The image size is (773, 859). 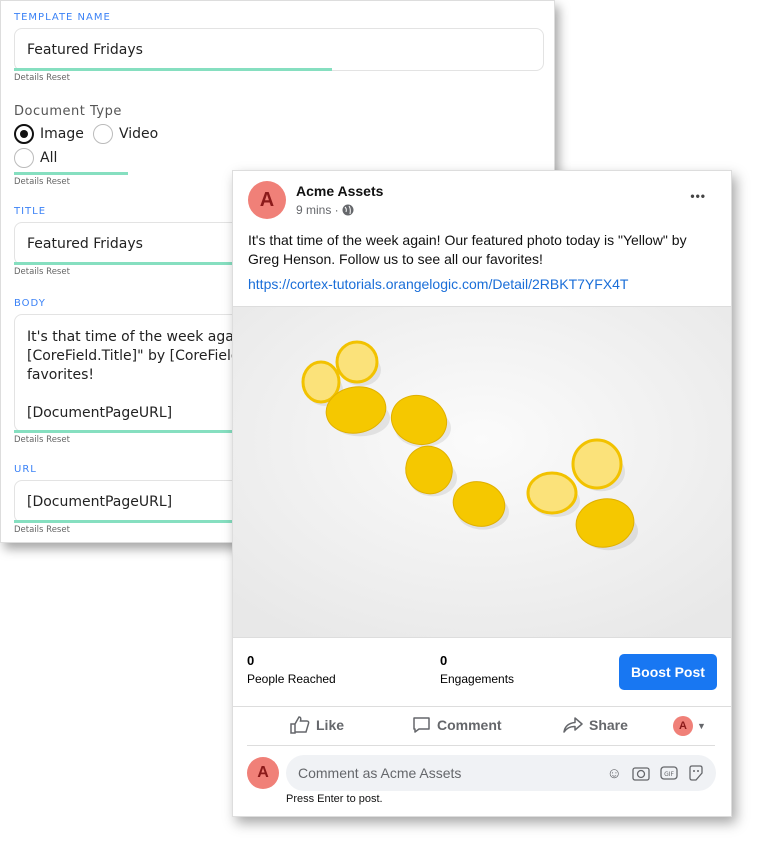 What do you see at coordinates (267, 200) in the screenshot?
I see `avatar: A` at bounding box center [267, 200].